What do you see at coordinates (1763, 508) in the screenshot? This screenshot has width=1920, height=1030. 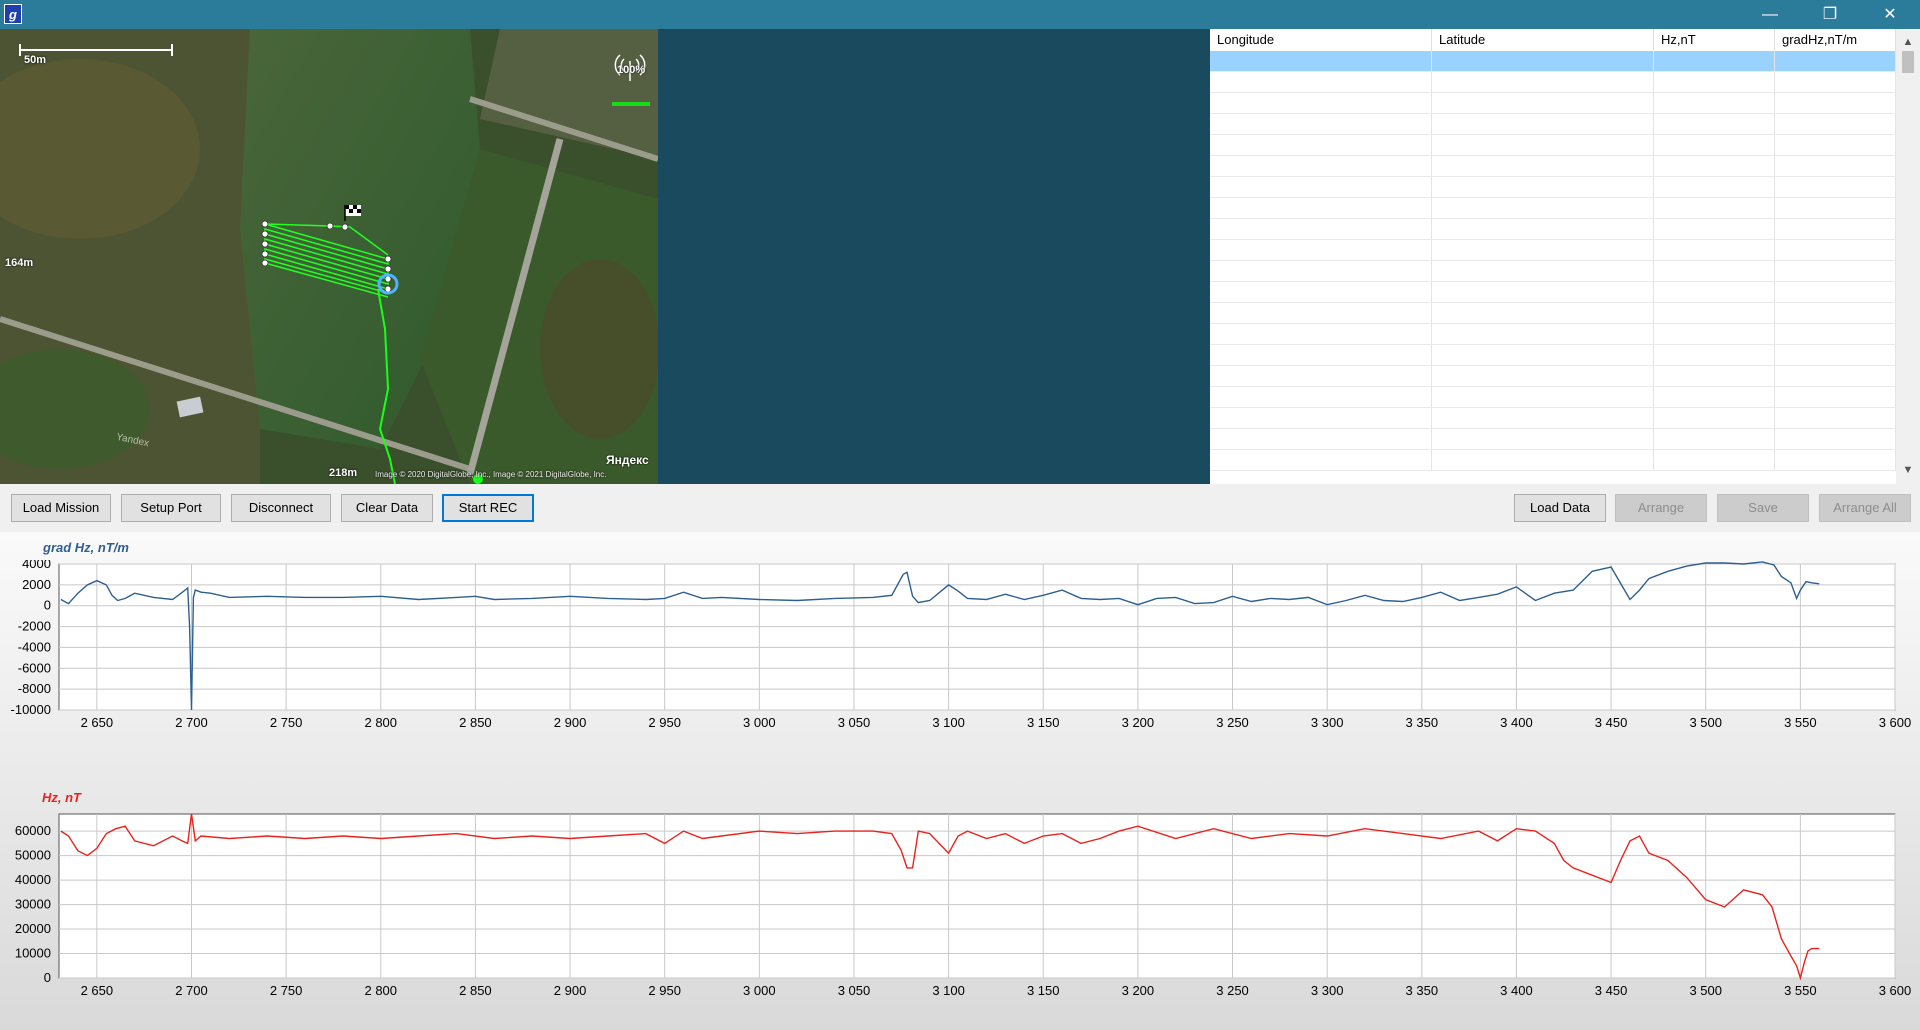 I see `save-button: Save` at bounding box center [1763, 508].